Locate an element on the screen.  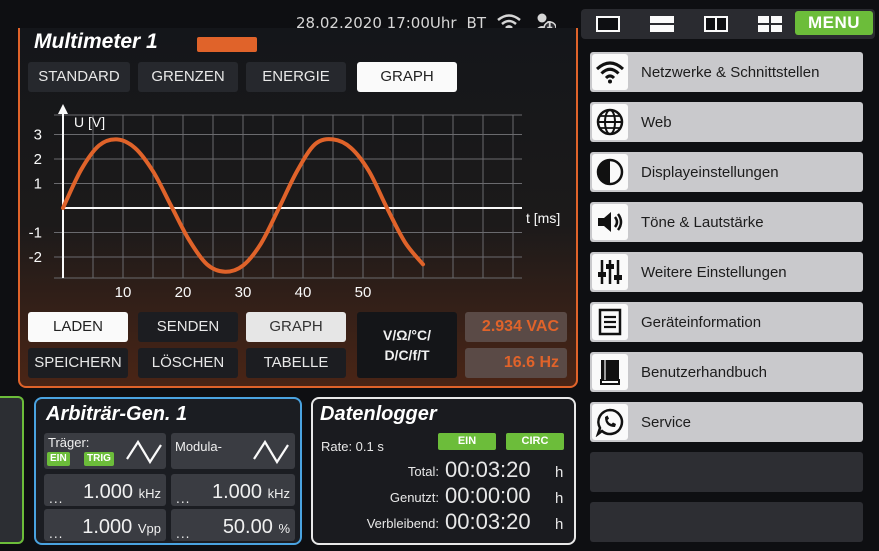
menu-item-label: Geräteinformation is located at coordinates (701, 322).